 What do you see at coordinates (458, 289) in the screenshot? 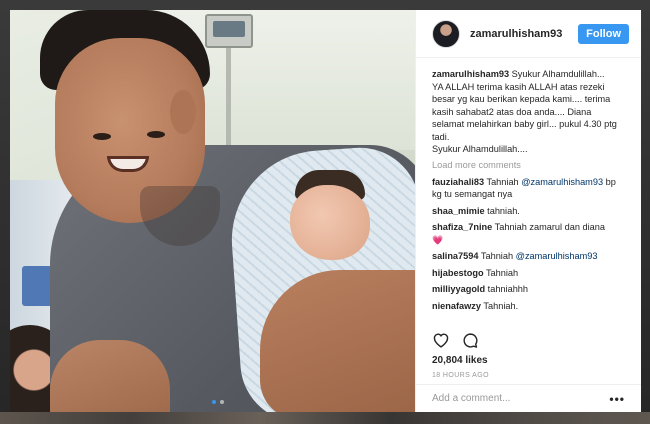
I see `comment-username: milliyyagold` at bounding box center [458, 289].